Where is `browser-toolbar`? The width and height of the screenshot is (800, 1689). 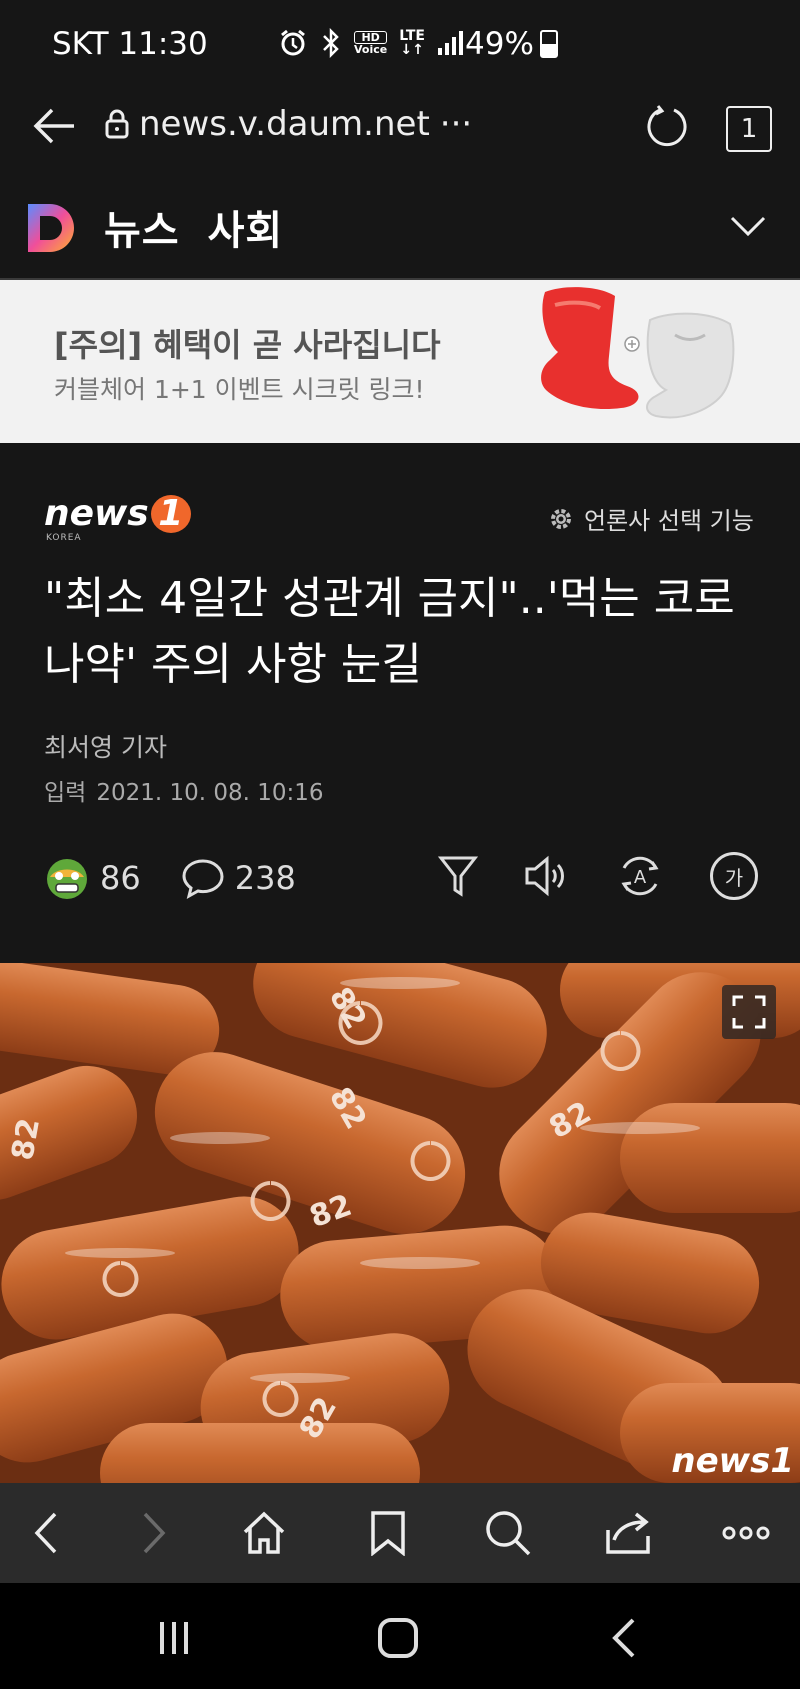
browser-toolbar is located at coordinates (400, 1533).